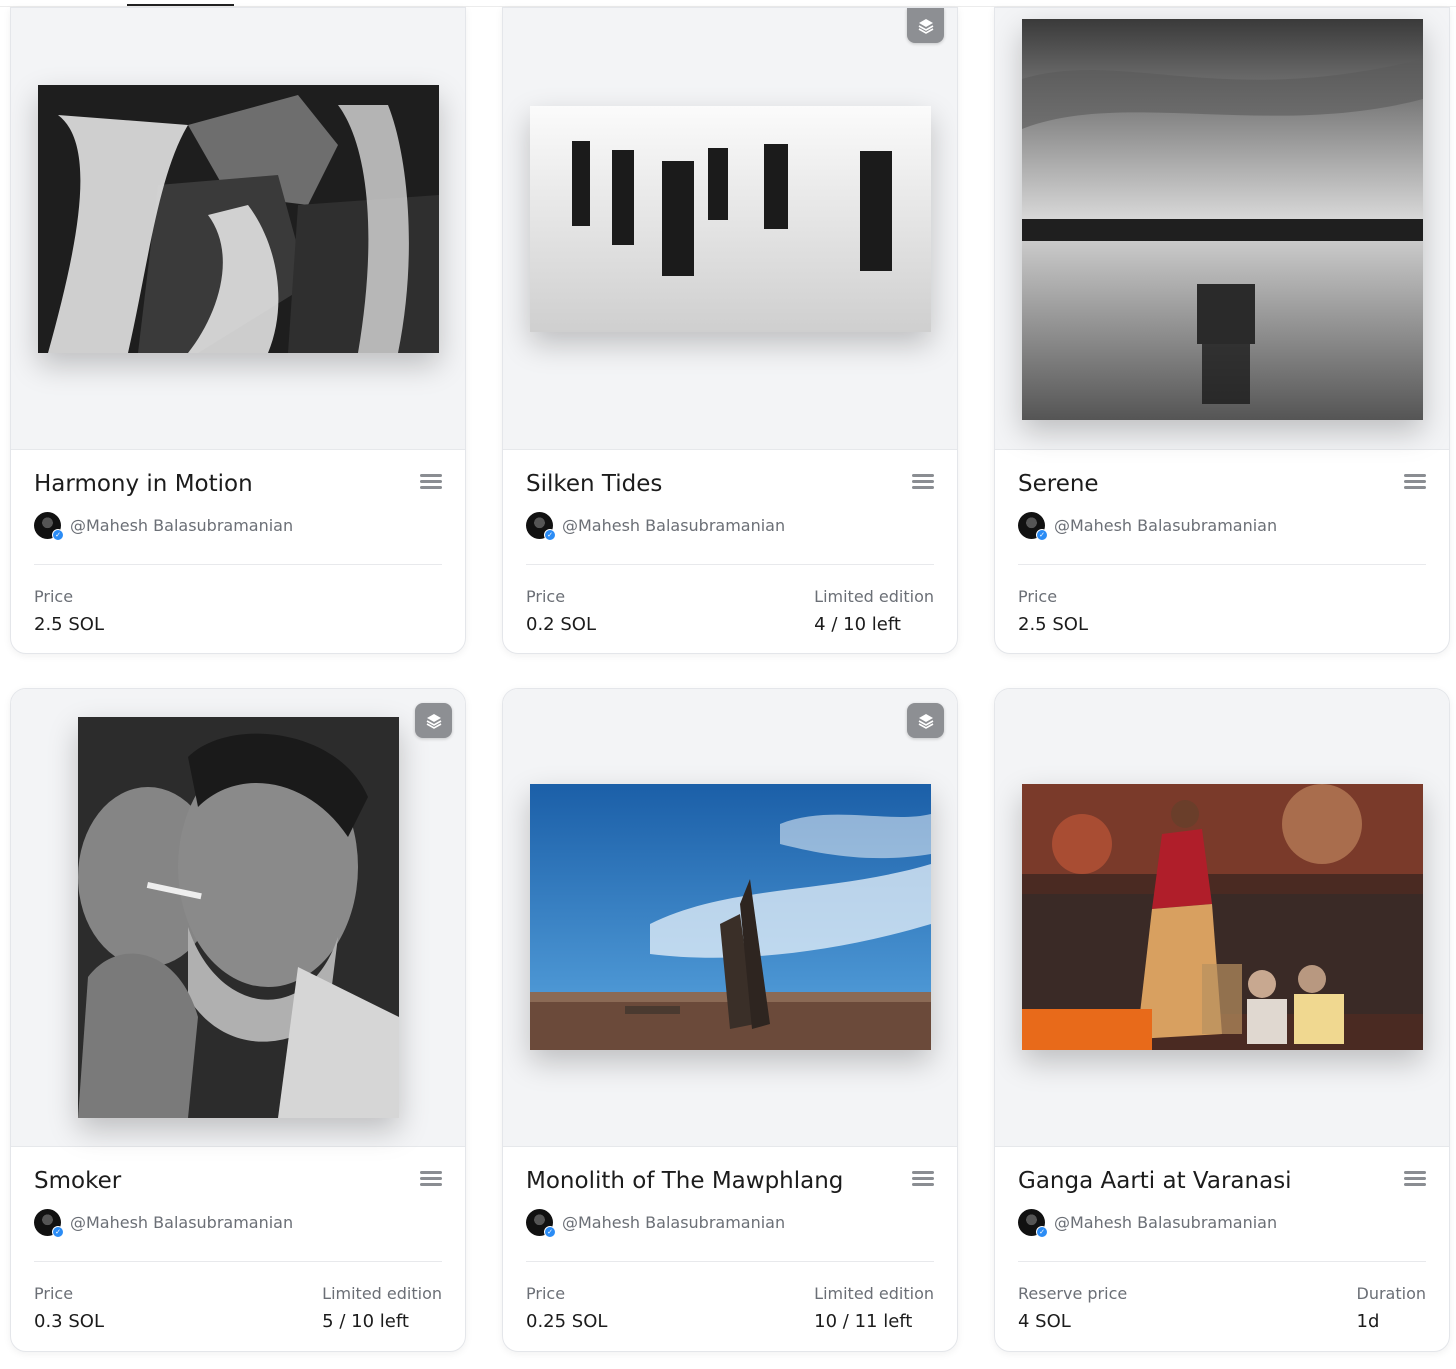 The height and width of the screenshot is (1369, 1456). Describe the element at coordinates (566, 1308) in the screenshot. I see `price-stat: Price 0.25 SOL` at that location.